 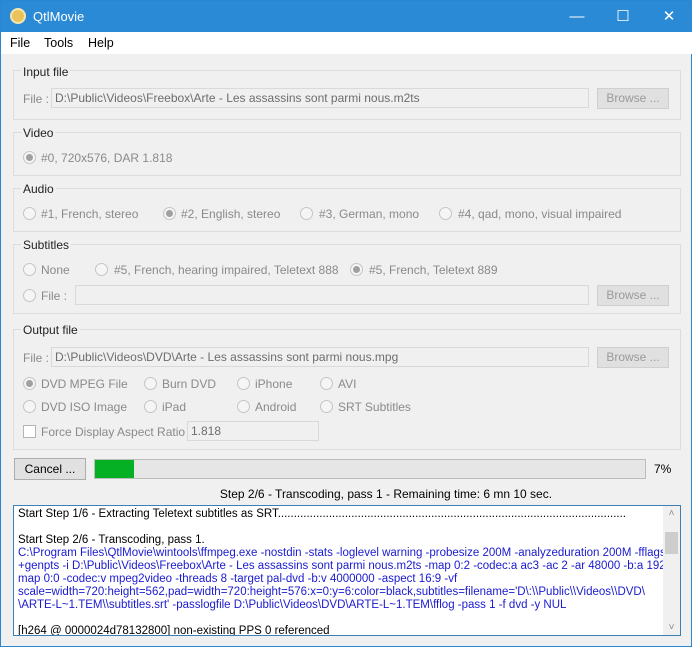 I want to click on format-label: DVD ISO Image, so click(x=84, y=407).